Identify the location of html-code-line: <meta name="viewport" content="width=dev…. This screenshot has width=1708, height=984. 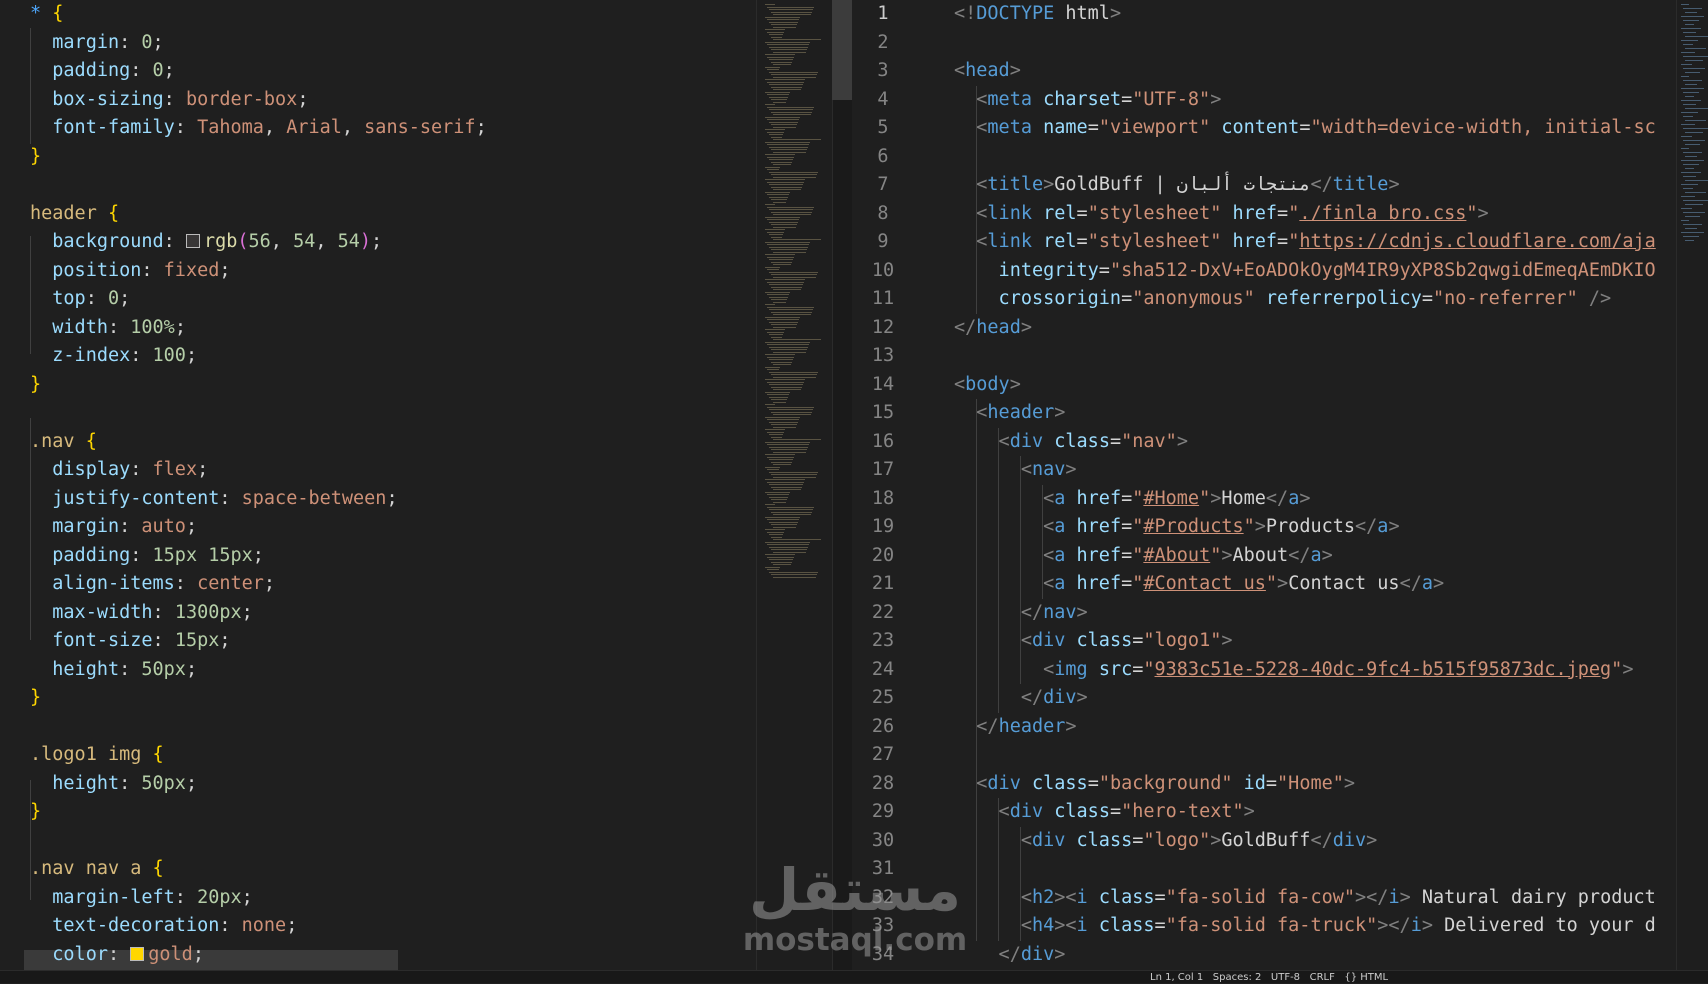
(1304, 128).